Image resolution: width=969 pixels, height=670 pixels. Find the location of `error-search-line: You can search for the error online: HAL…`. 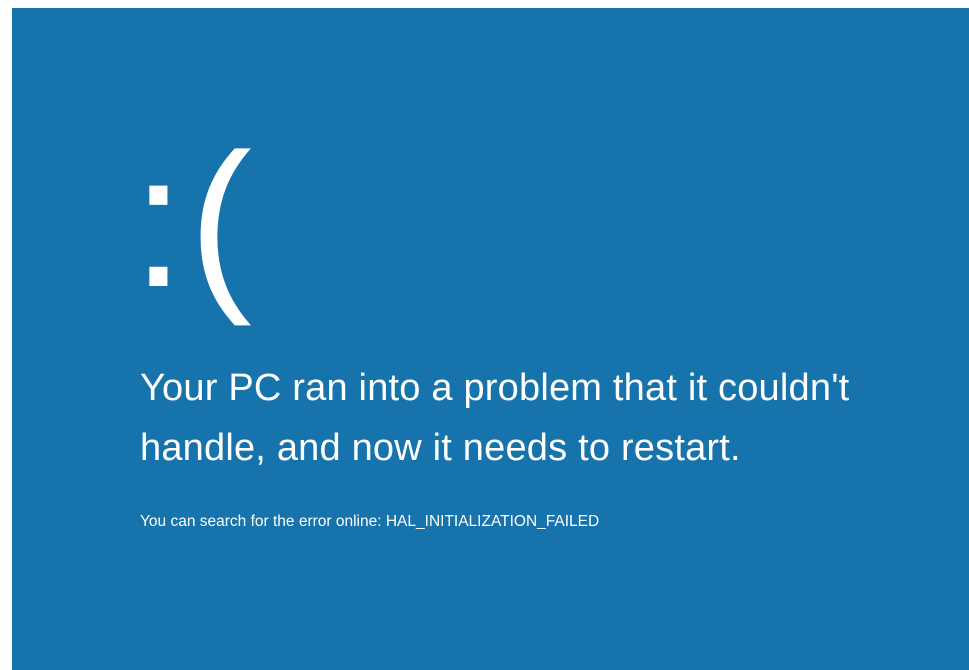

error-search-line: You can search for the error online: HAL… is located at coordinates (369, 522).